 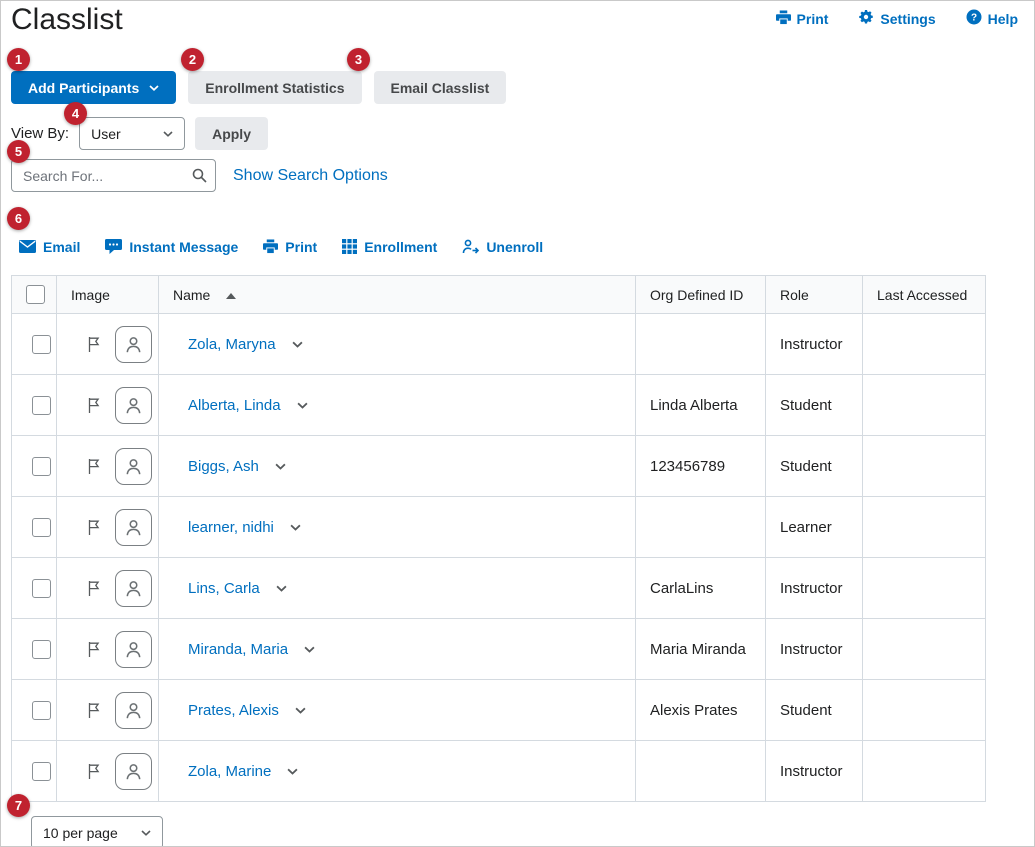 I want to click on name-column-header: Name, so click(x=397, y=294).